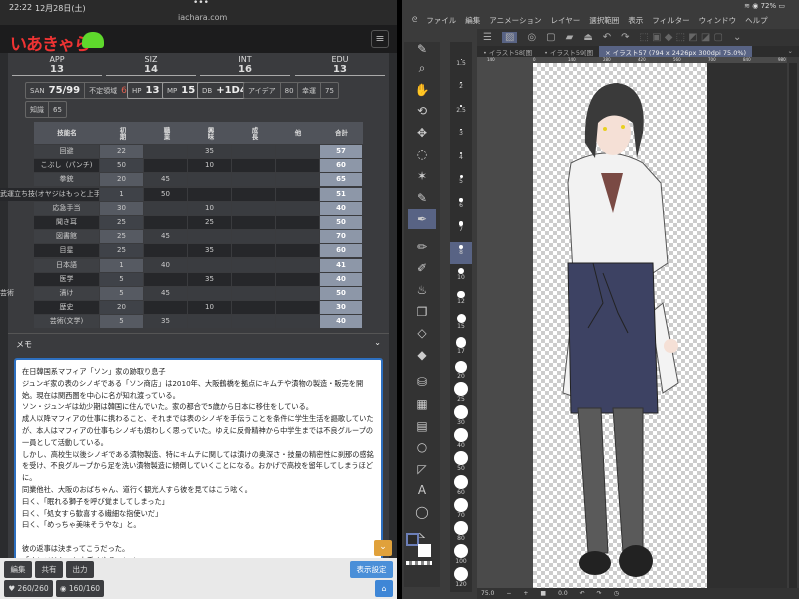 The image size is (799, 599). I want to click on brush-size-item: 8, so click(461, 252).